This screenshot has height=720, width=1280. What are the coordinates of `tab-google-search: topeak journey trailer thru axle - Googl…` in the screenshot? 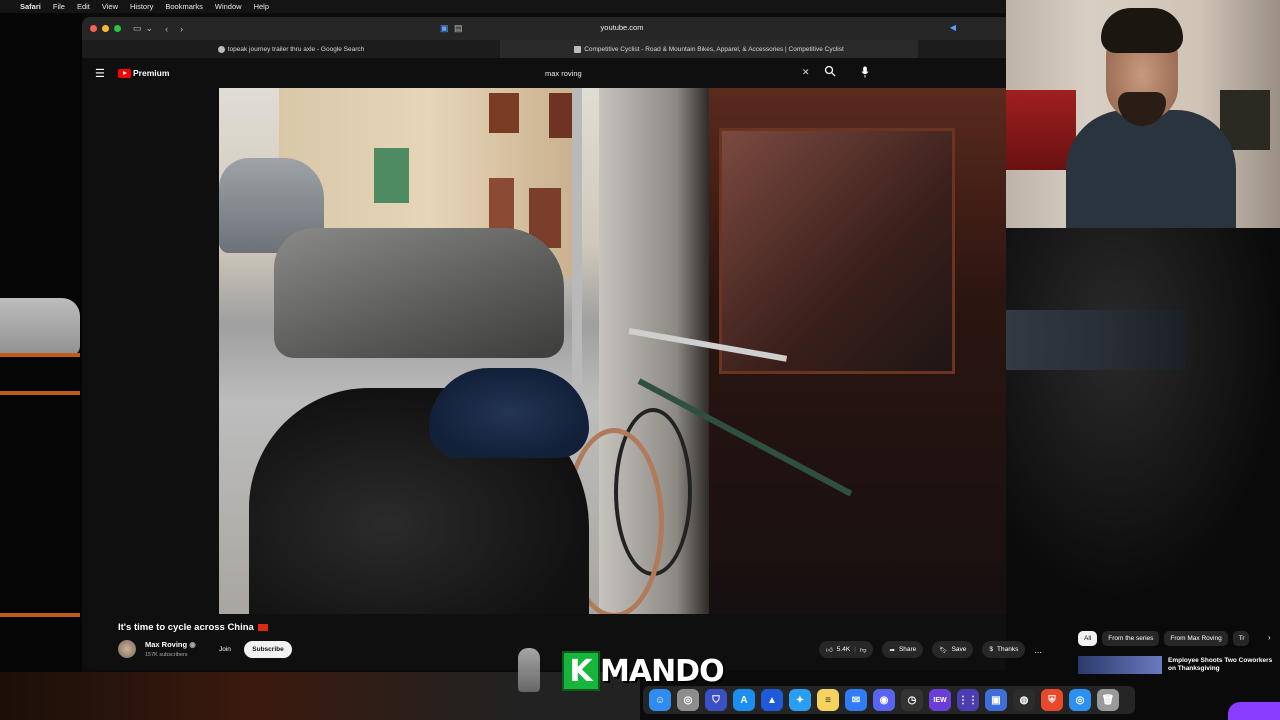 It's located at (291, 49).